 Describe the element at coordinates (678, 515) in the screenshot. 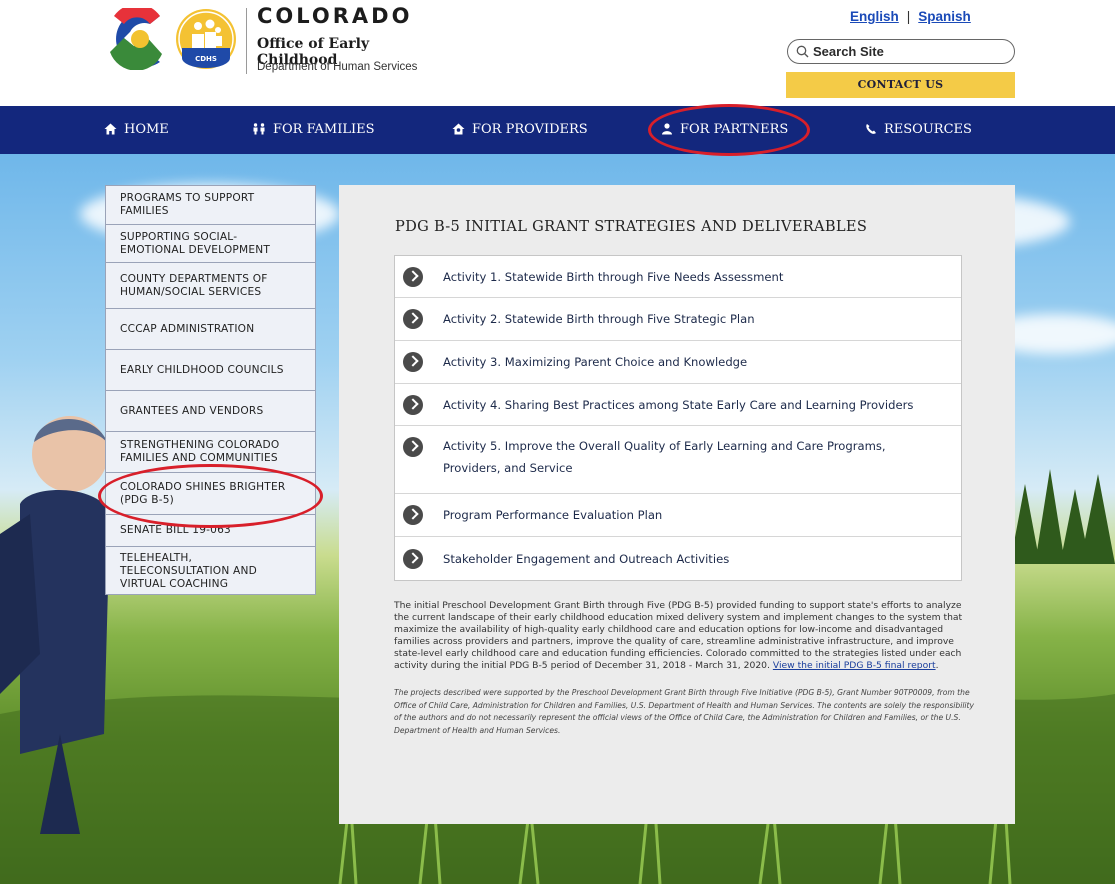

I see `accordion-item-performance-evaluation: Program Performance Evaluation Plan` at that location.